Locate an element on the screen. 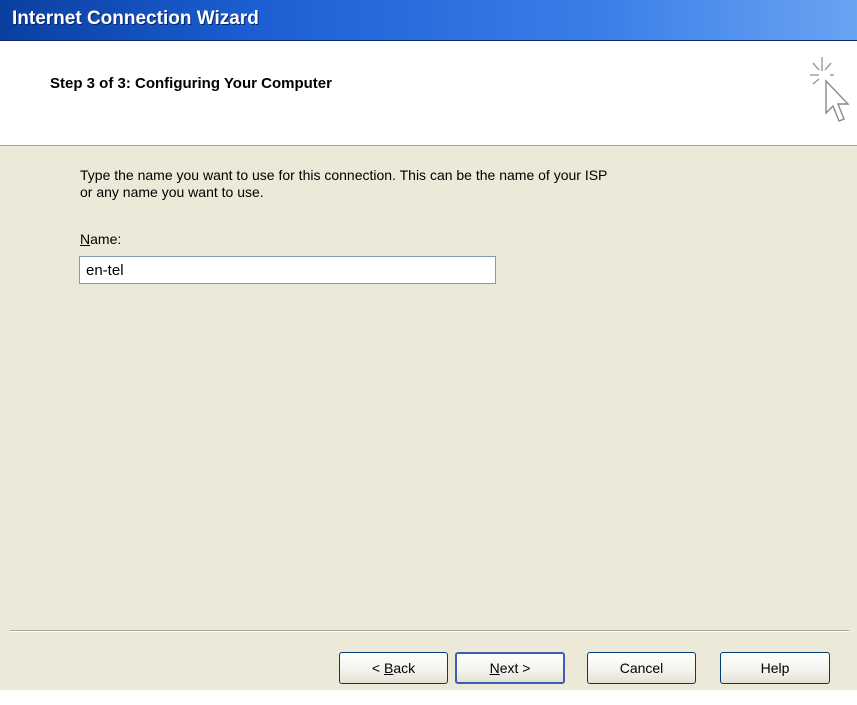  back-button: < Back is located at coordinates (393, 668).